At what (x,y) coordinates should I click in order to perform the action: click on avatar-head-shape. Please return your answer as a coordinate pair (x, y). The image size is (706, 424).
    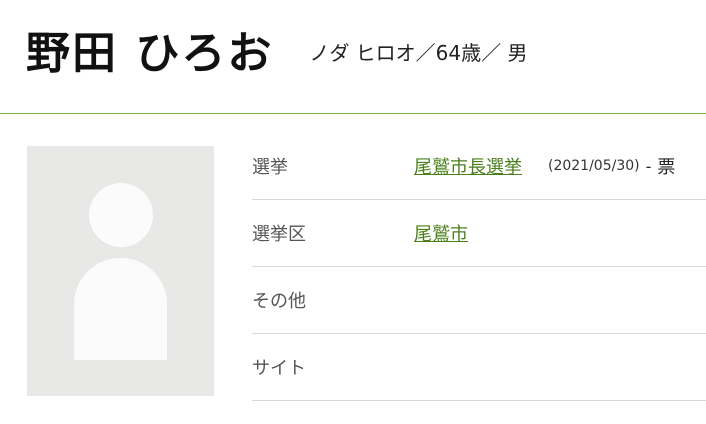
    Looking at the image, I should click on (121, 215).